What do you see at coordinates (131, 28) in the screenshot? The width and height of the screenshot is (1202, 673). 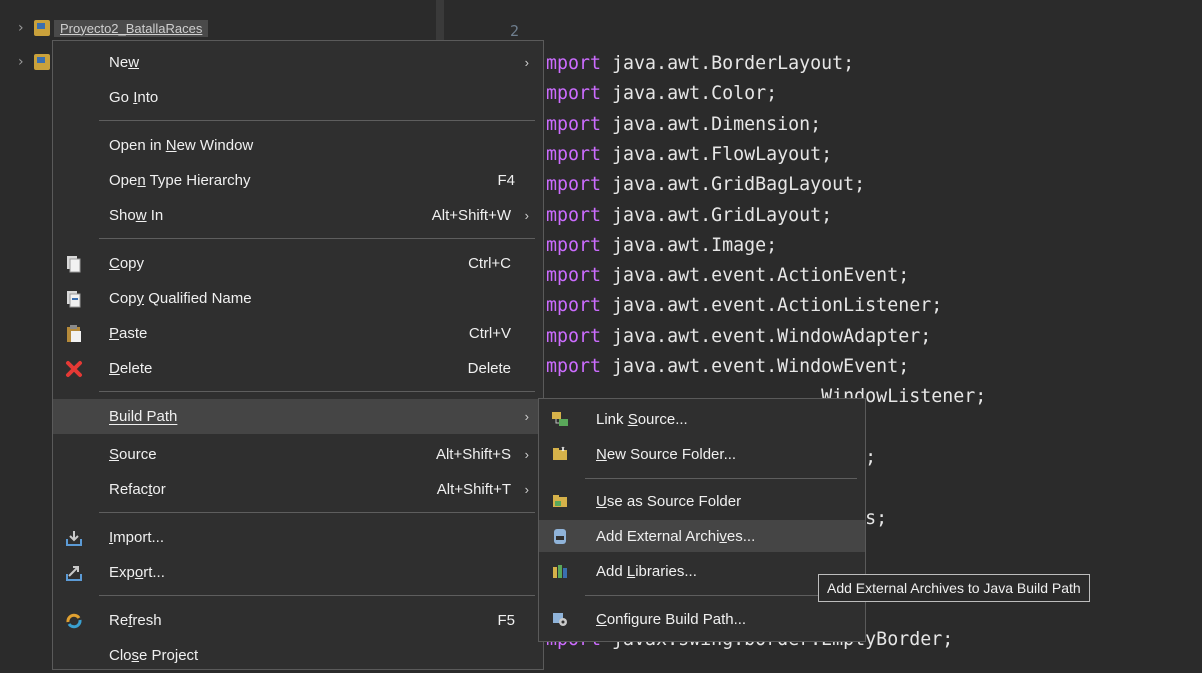 I see `project-name: Proyecto2_BatallaRaces` at bounding box center [131, 28].